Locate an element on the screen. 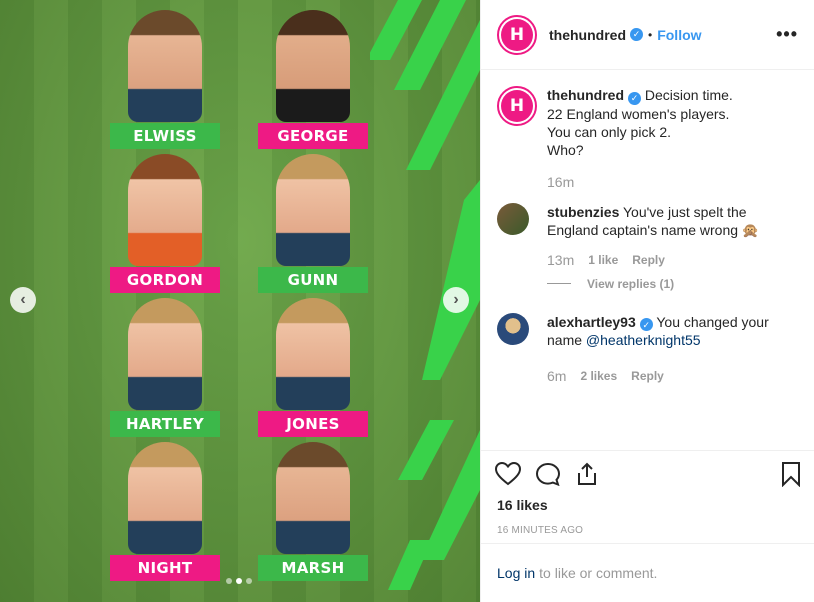  follow-button: Follow is located at coordinates (679, 35).